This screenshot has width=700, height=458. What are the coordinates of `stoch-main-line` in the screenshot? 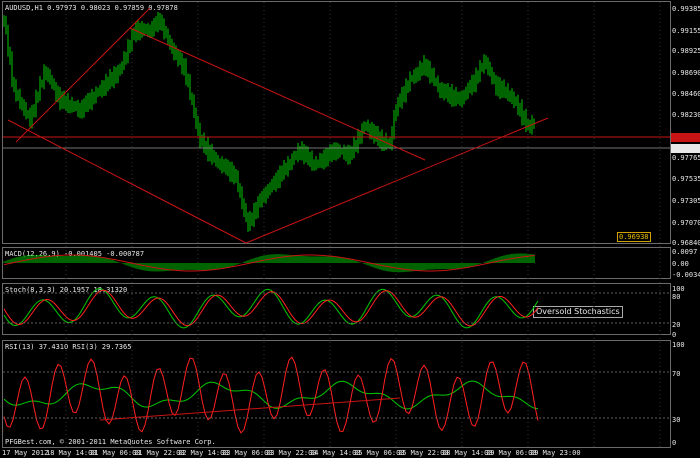 It's located at (271, 308).